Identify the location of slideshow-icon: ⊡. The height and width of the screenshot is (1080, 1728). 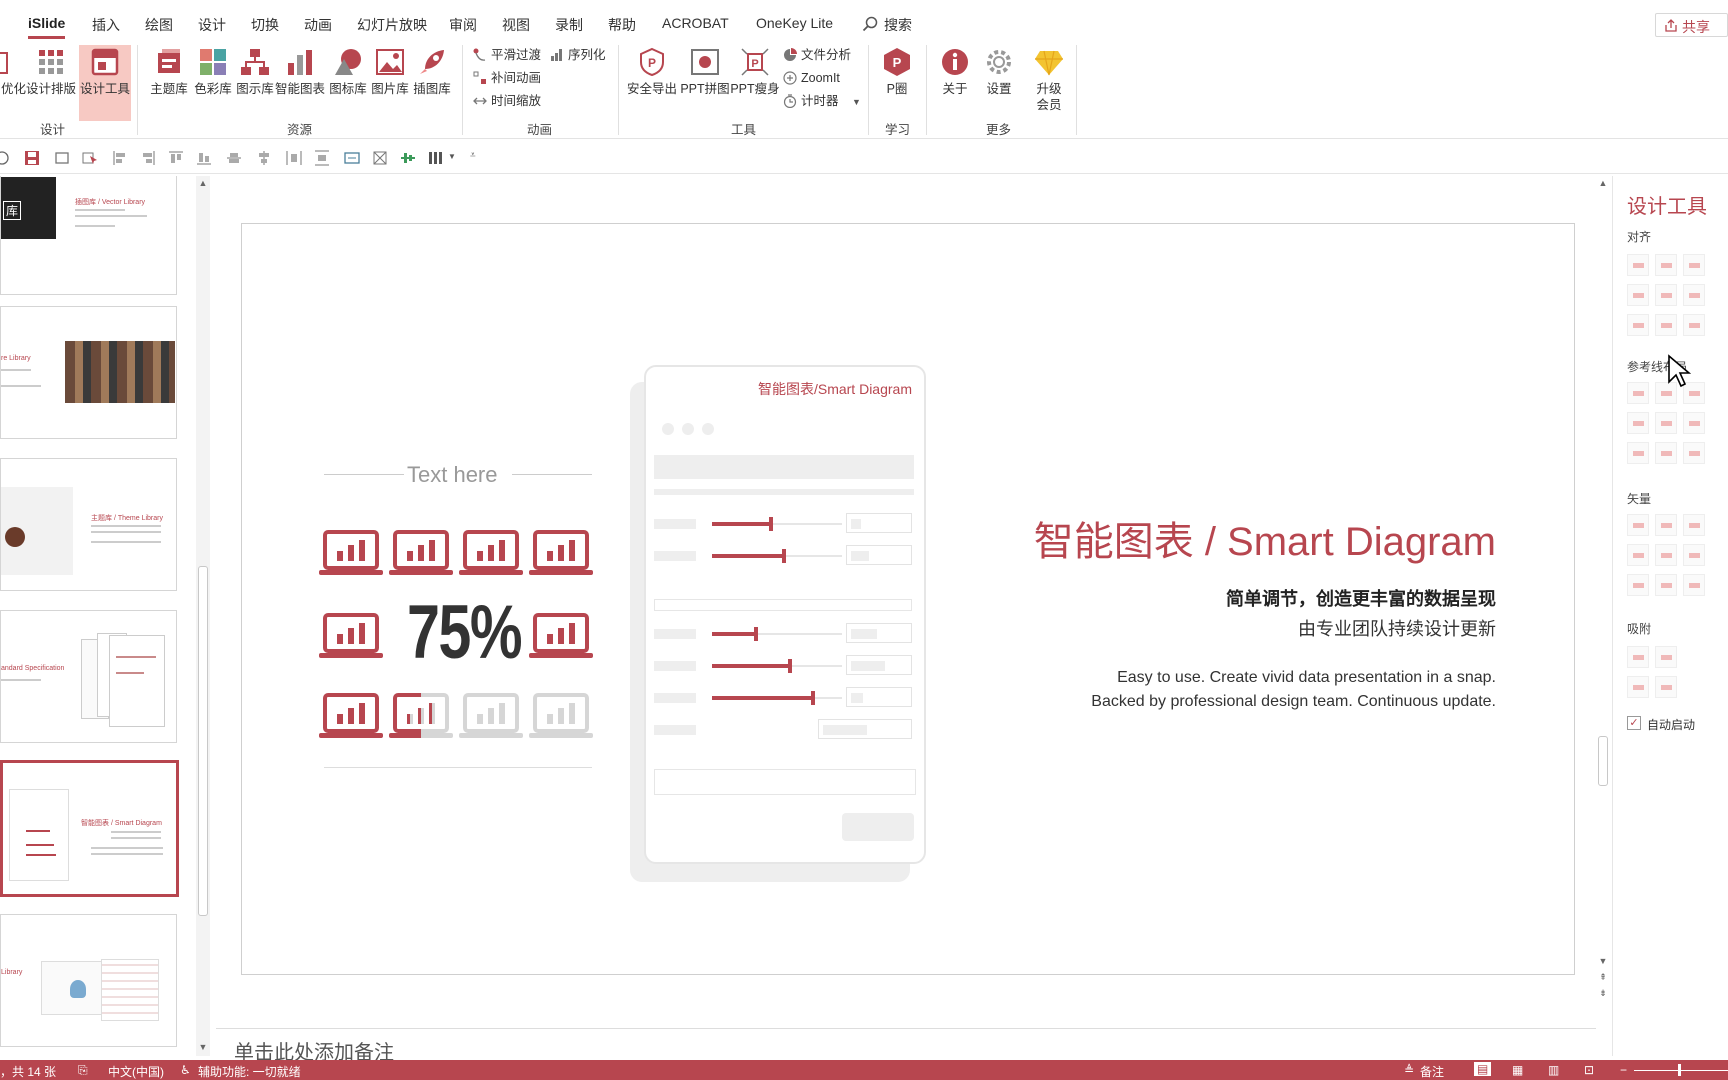
(1589, 1070).